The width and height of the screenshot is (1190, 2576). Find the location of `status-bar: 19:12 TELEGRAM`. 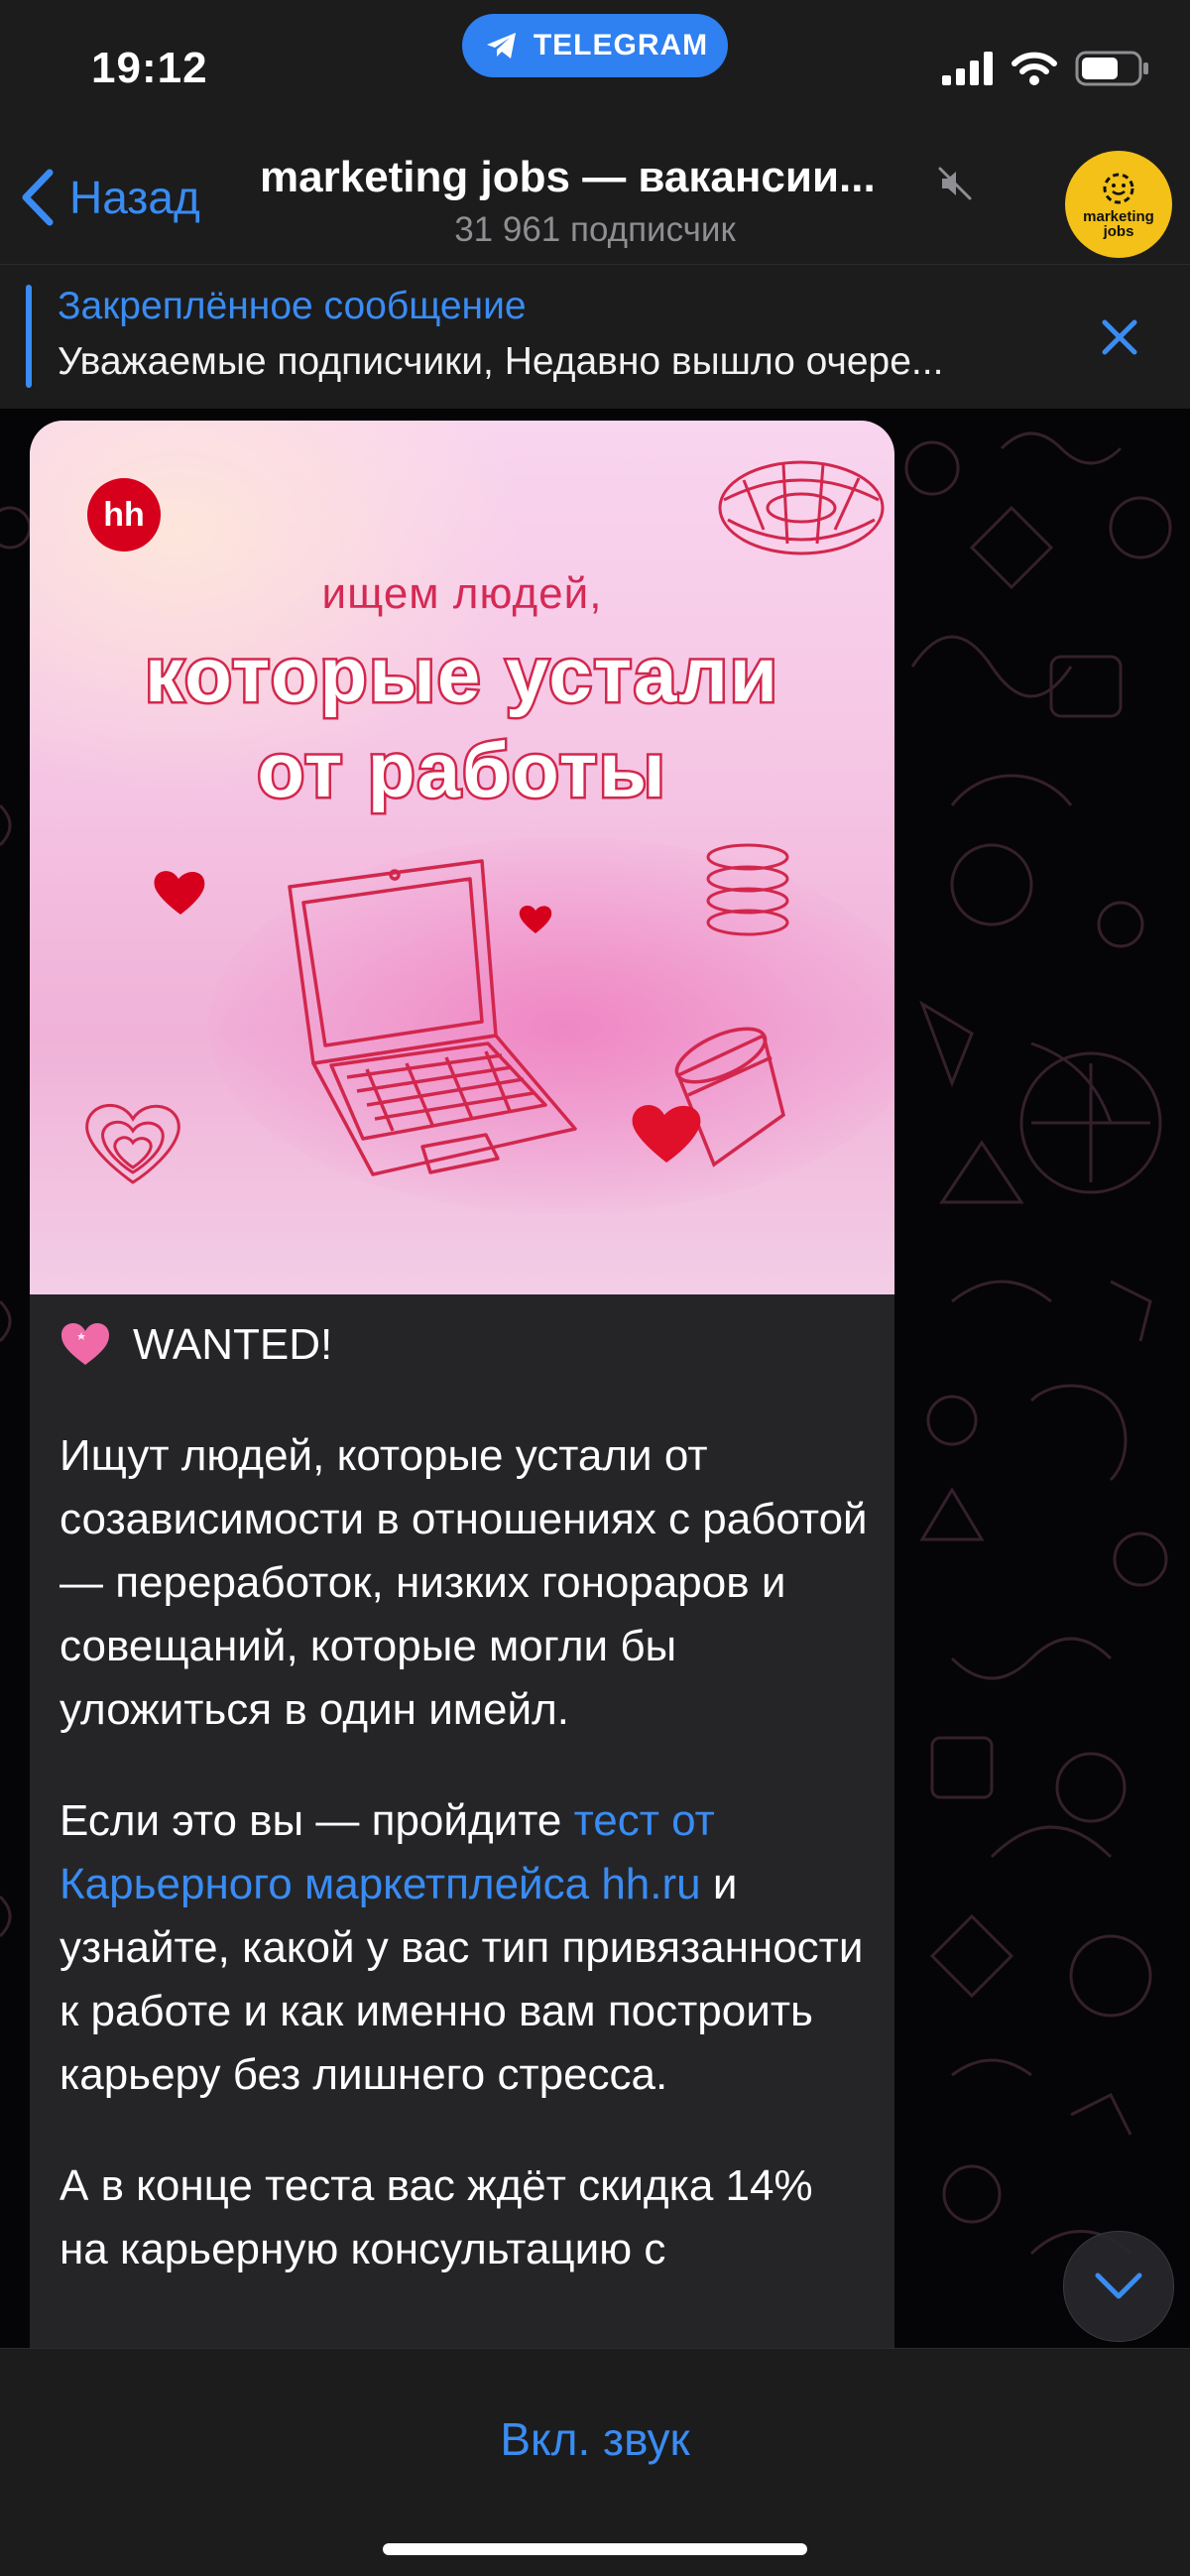

status-bar: 19:12 TELEGRAM is located at coordinates (595, 69).